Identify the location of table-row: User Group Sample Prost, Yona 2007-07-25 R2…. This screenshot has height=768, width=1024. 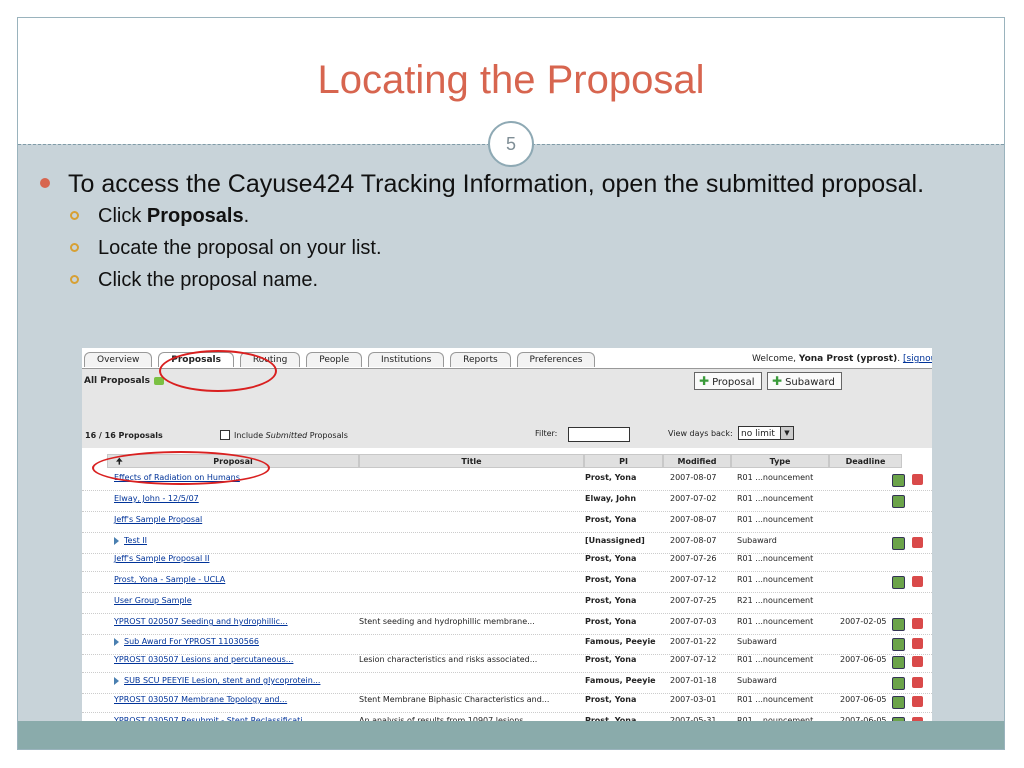
(507, 603).